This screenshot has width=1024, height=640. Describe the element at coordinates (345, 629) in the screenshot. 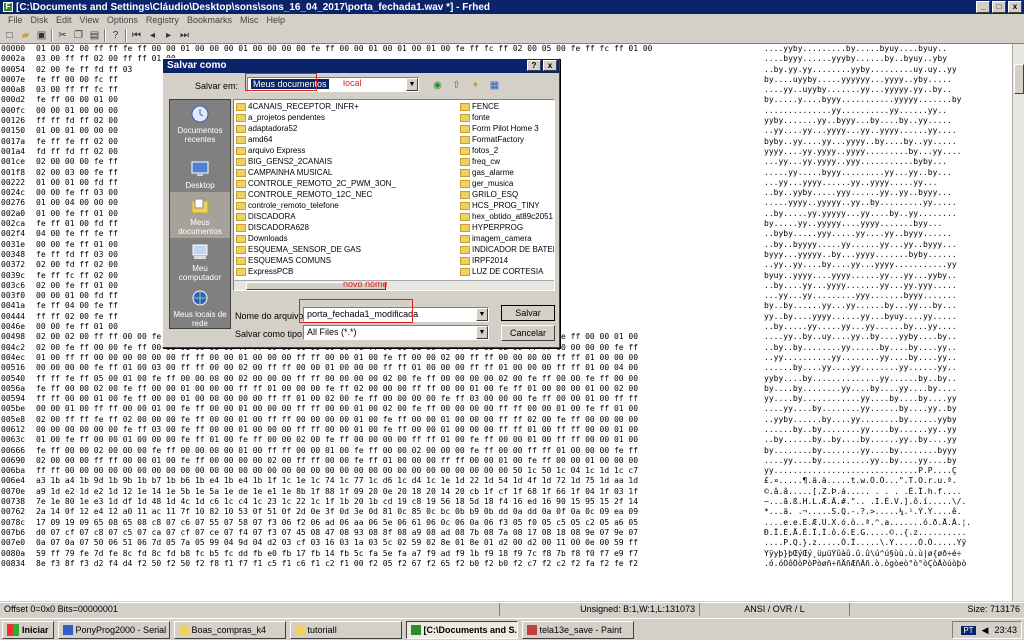

I see `task-tutorial: tutorialI` at that location.